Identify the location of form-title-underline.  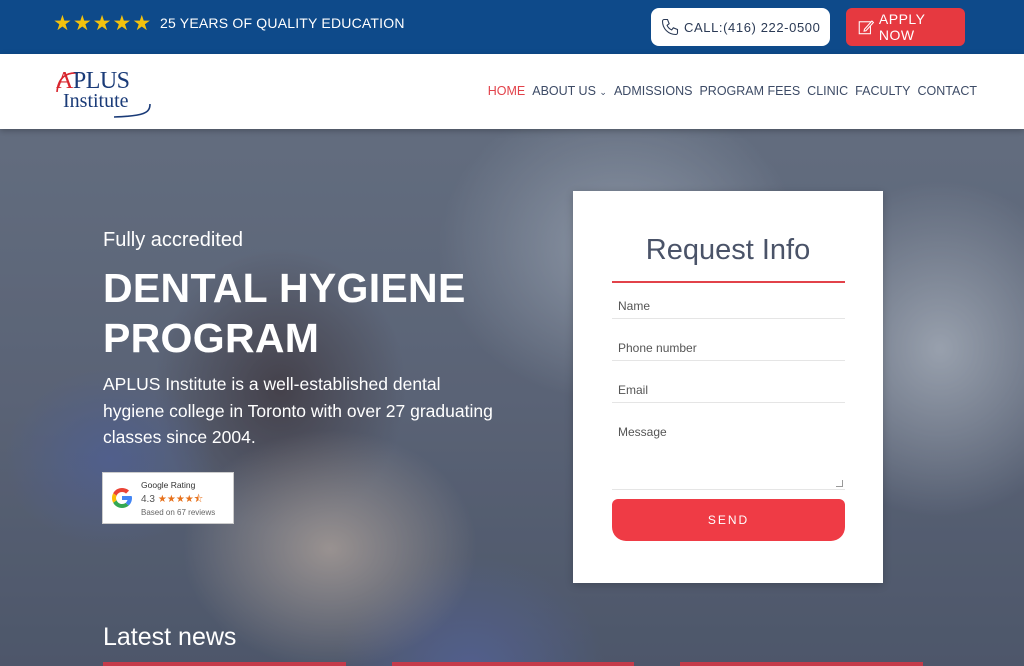
(728, 282).